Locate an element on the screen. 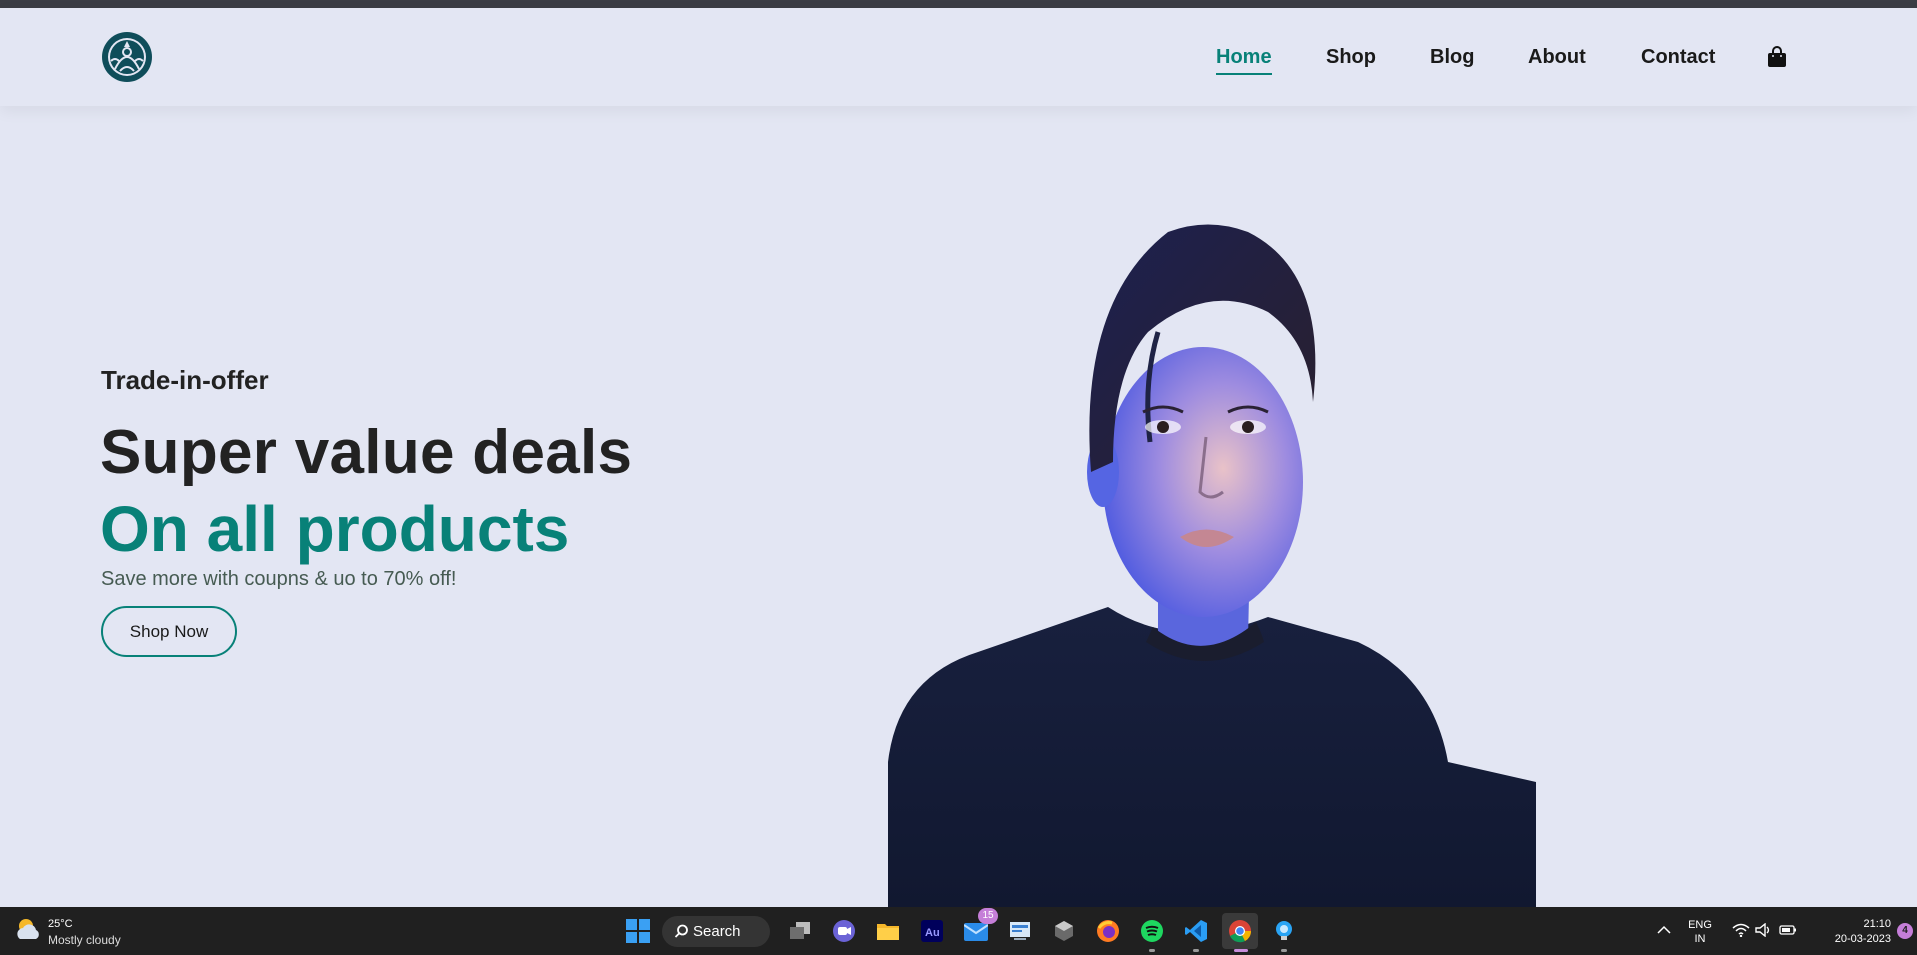 This screenshot has height=955, width=1917. chat-app-icon is located at coordinates (844, 931).